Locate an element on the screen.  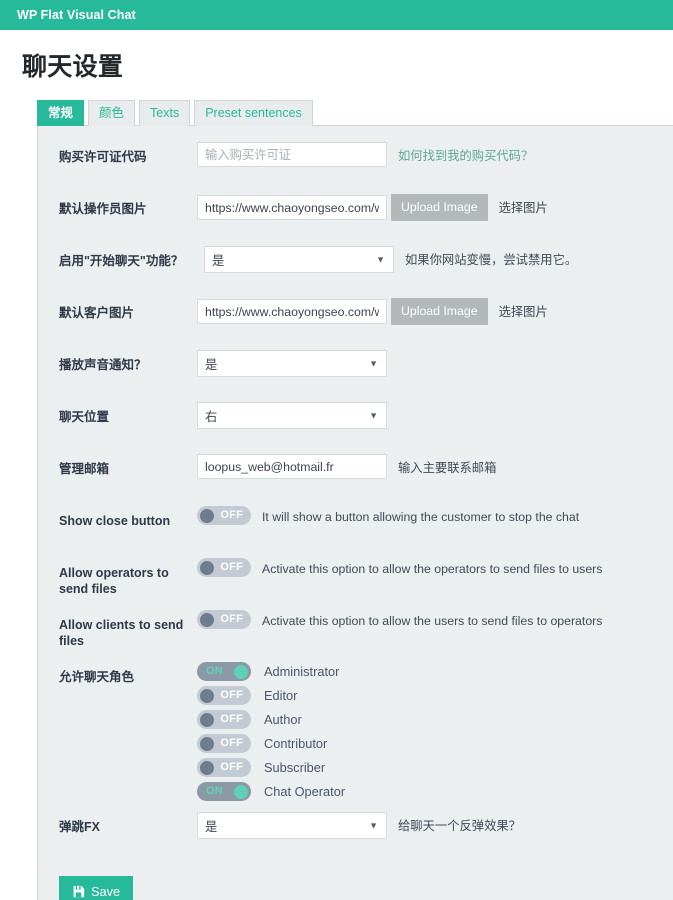
field-row-position: 聊天位置 右 ▼ is located at coordinates (355, 428).